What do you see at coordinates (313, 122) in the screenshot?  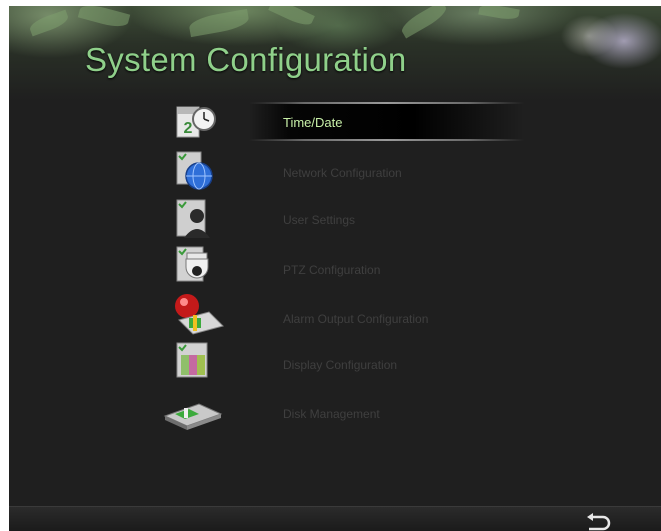 I see `menu-label-time-date: Time/Date` at bounding box center [313, 122].